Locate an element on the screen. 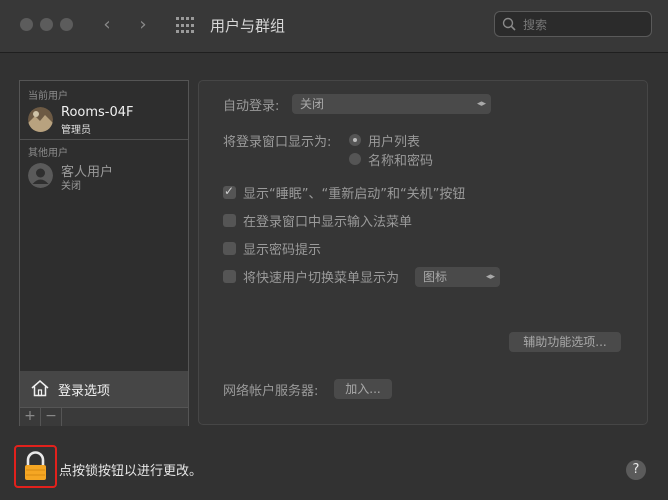 The height and width of the screenshot is (500, 668). user-item-guest: 客人用户 关闭 is located at coordinates (107, 178).